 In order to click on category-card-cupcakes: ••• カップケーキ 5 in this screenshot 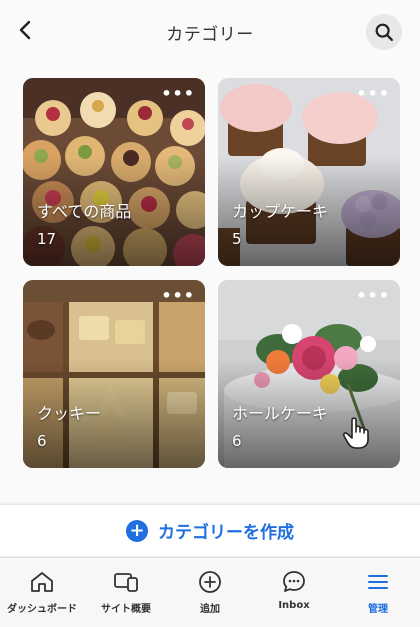, I will do `click(309, 172)`.